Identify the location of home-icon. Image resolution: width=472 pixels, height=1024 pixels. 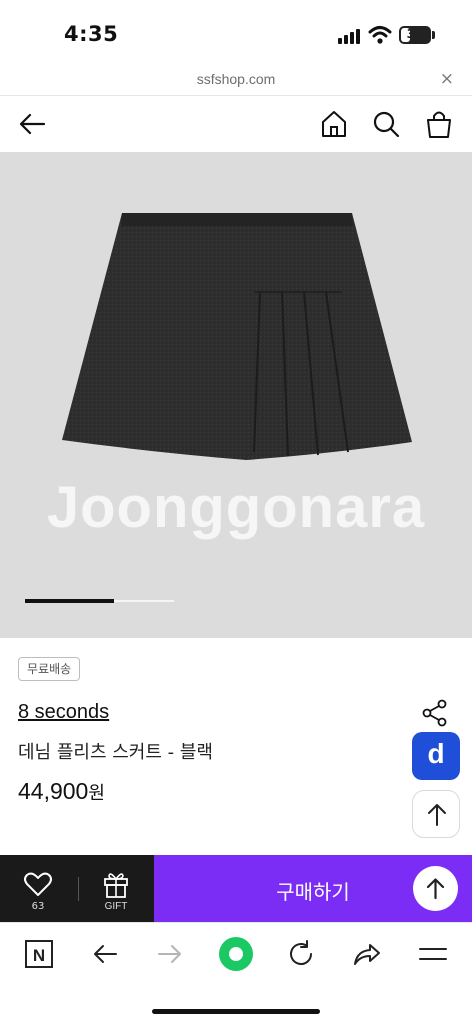
(334, 124).